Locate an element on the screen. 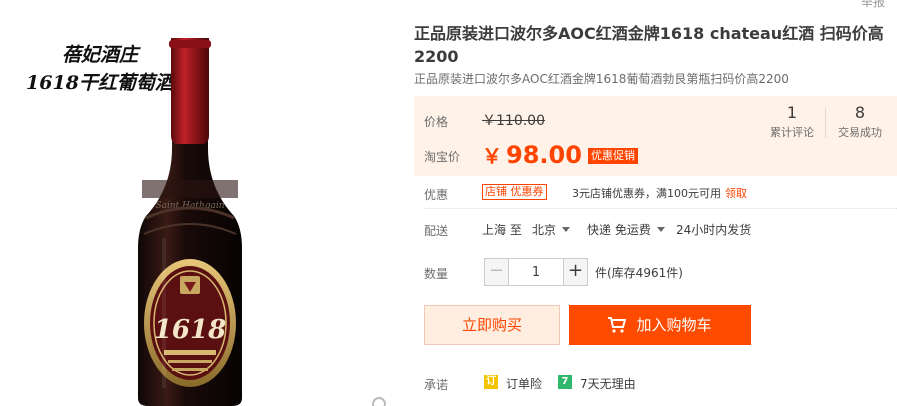  stats-divider is located at coordinates (825, 123).